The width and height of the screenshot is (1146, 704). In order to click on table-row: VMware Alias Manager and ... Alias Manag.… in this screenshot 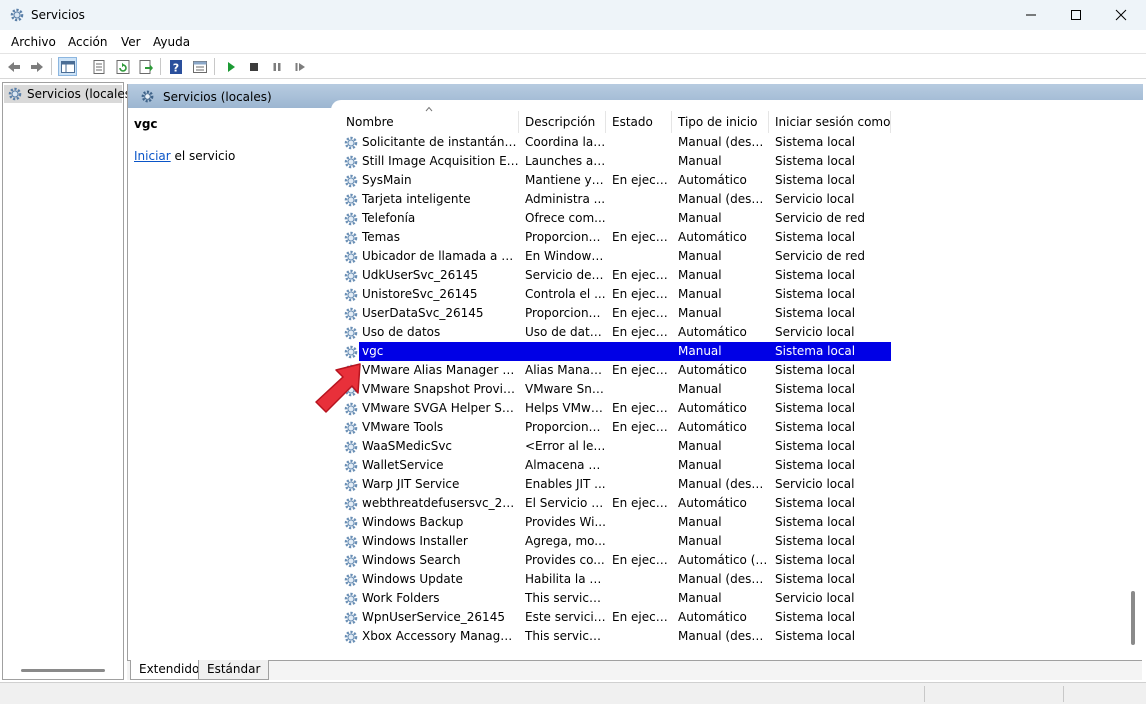, I will do `click(620, 370)`.